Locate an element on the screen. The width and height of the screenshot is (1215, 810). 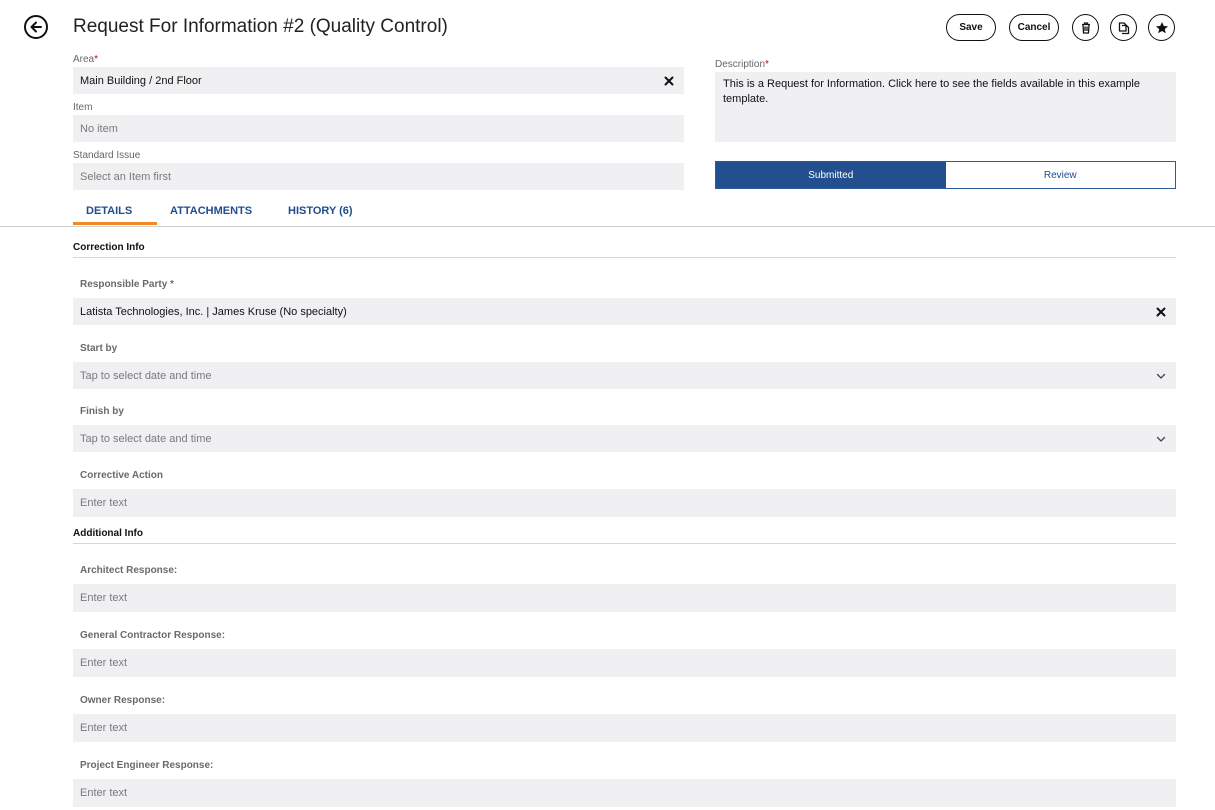
standard-issue-label: Standard Issue is located at coordinates (107, 155).